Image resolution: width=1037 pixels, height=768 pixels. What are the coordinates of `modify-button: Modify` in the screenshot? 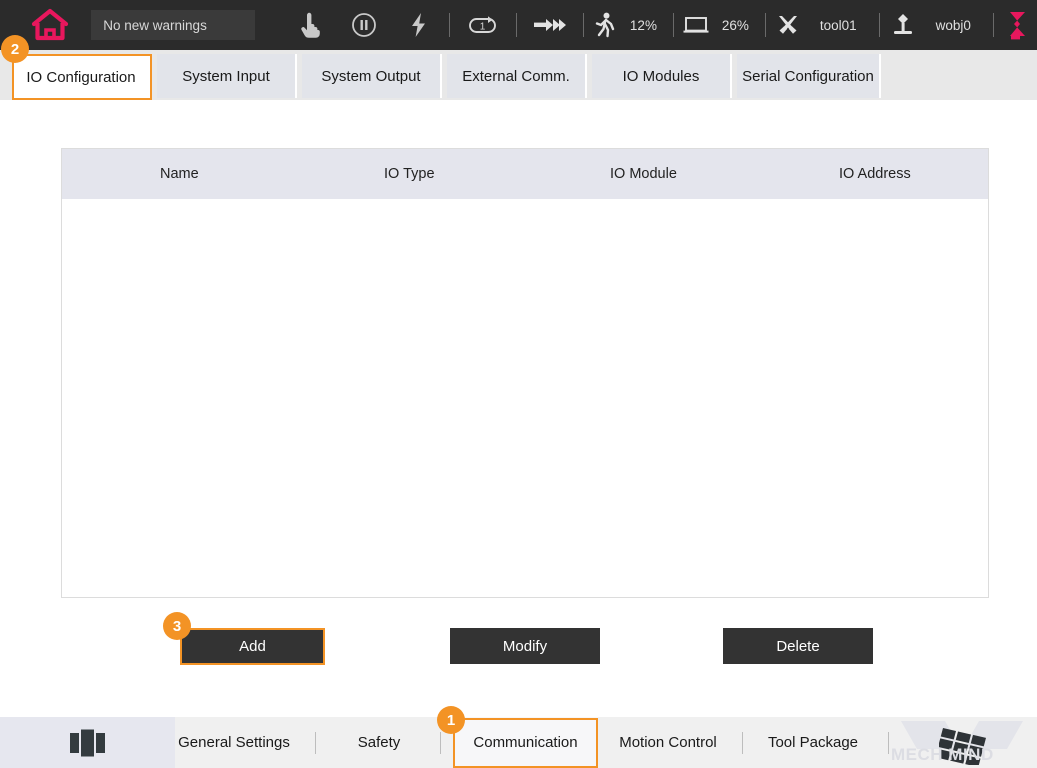 It's located at (525, 646).